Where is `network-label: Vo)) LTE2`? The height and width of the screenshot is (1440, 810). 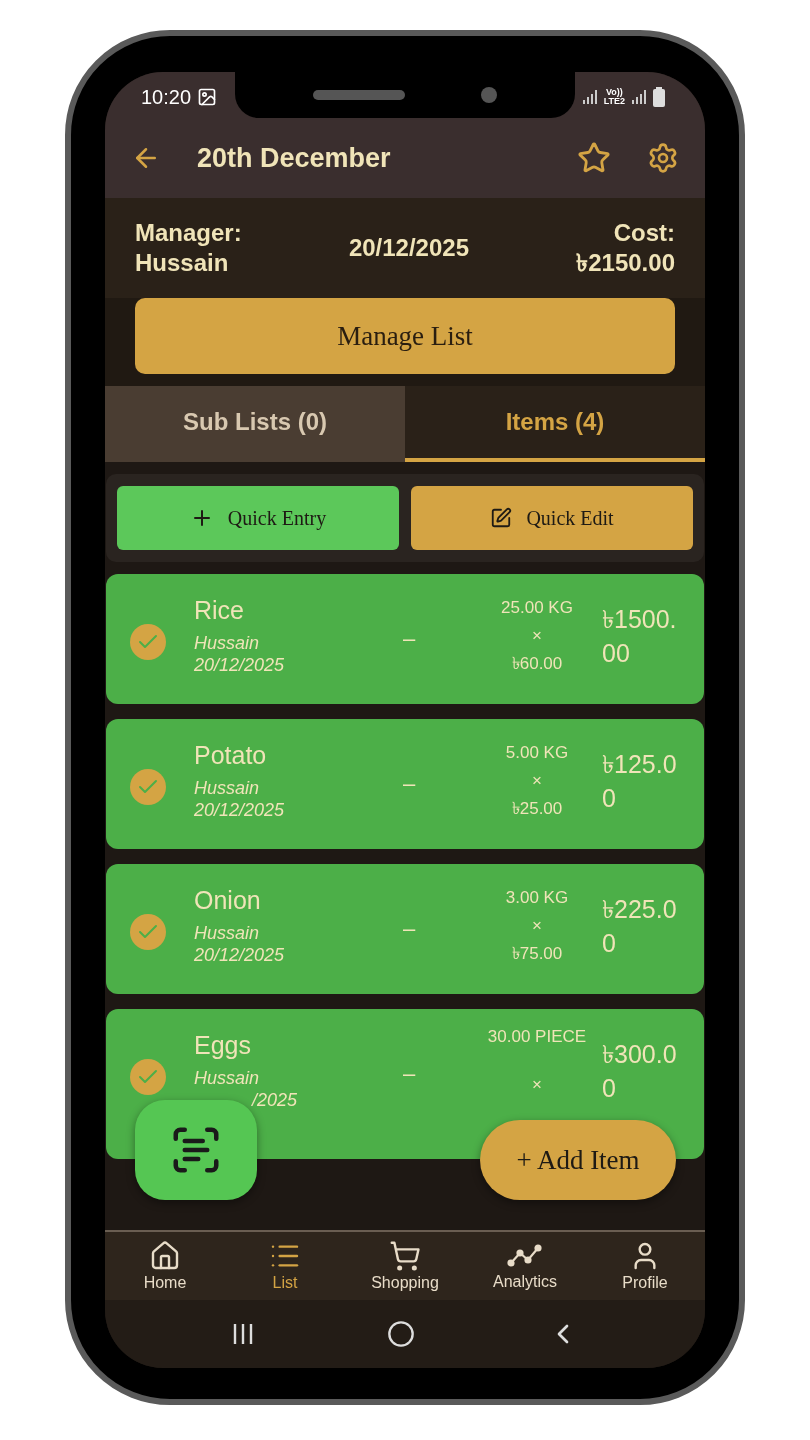 network-label: Vo)) LTE2 is located at coordinates (614, 97).